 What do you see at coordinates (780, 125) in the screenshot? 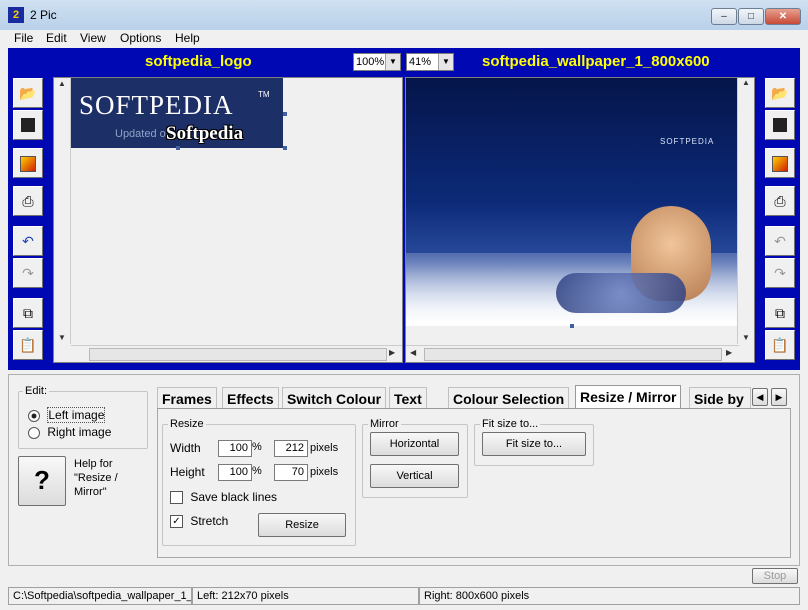
I see `save-right-button` at bounding box center [780, 125].